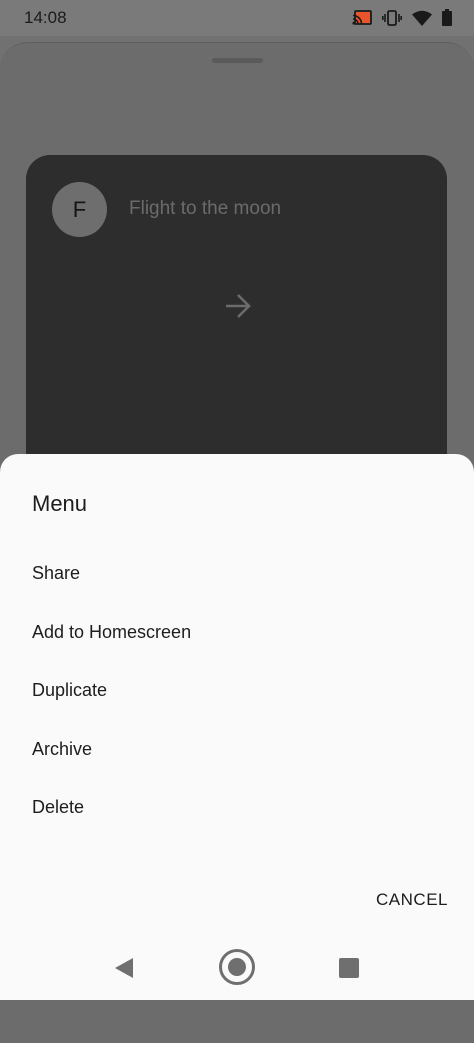  What do you see at coordinates (412, 900) in the screenshot?
I see `cancel-button: CANCEL` at bounding box center [412, 900].